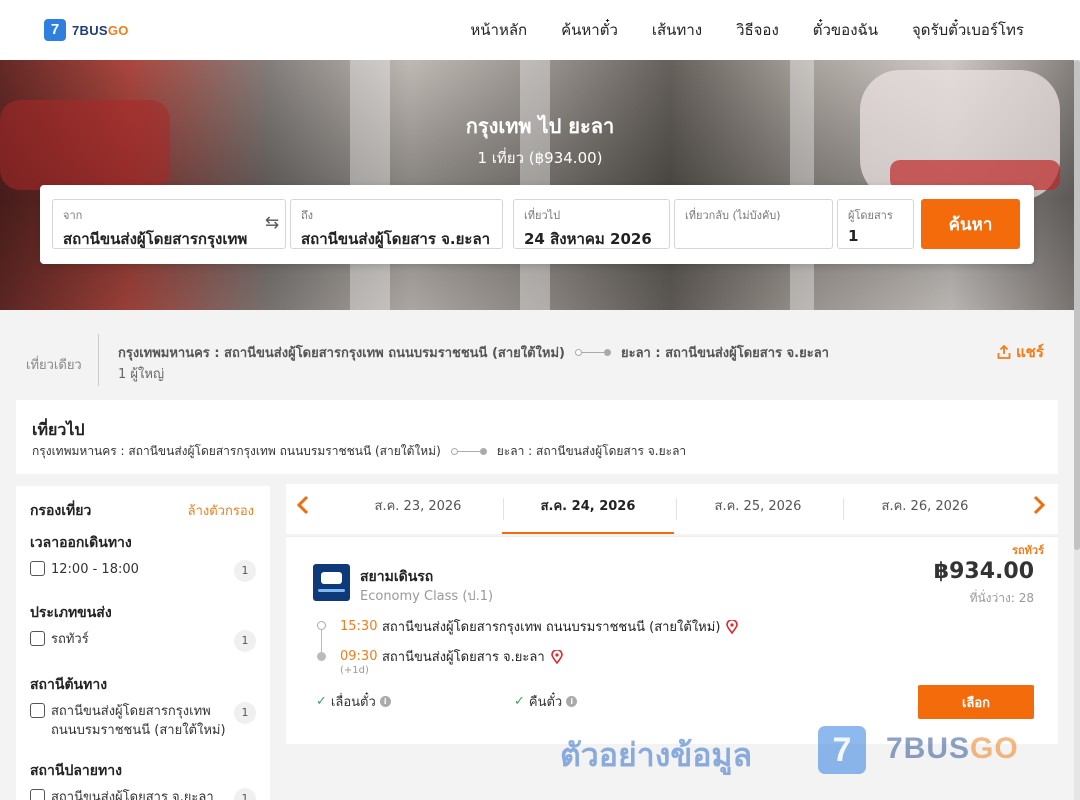  I want to click on scrollbar-thumb, so click(1077, 305).